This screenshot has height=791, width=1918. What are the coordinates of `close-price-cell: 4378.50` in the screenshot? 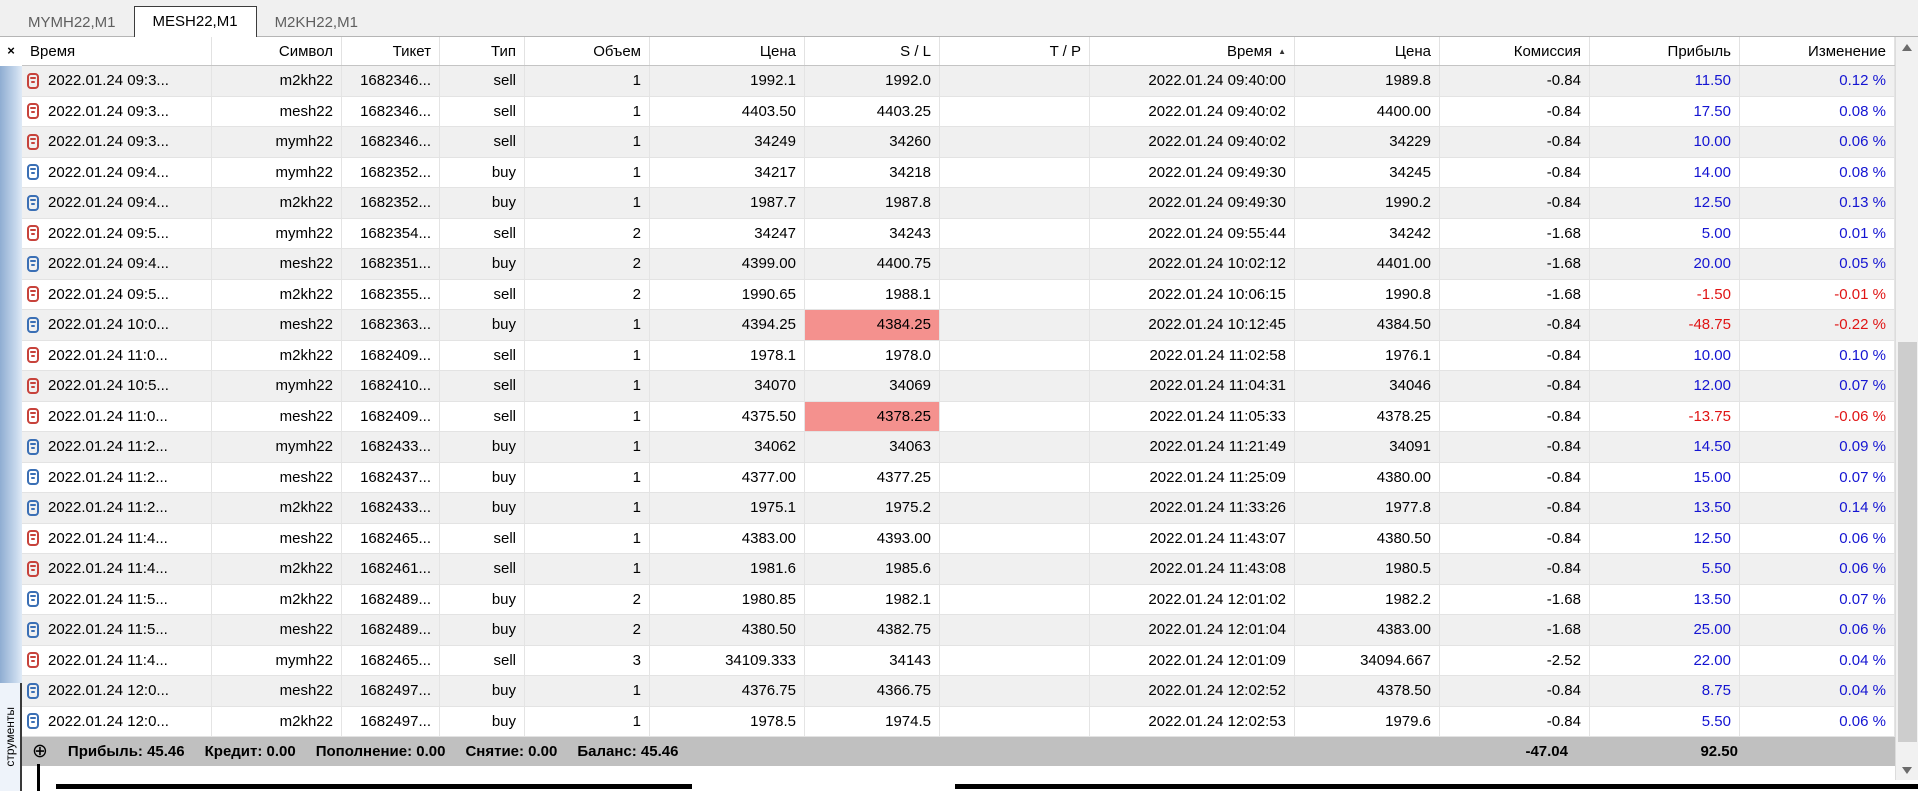 It's located at (1367, 691).